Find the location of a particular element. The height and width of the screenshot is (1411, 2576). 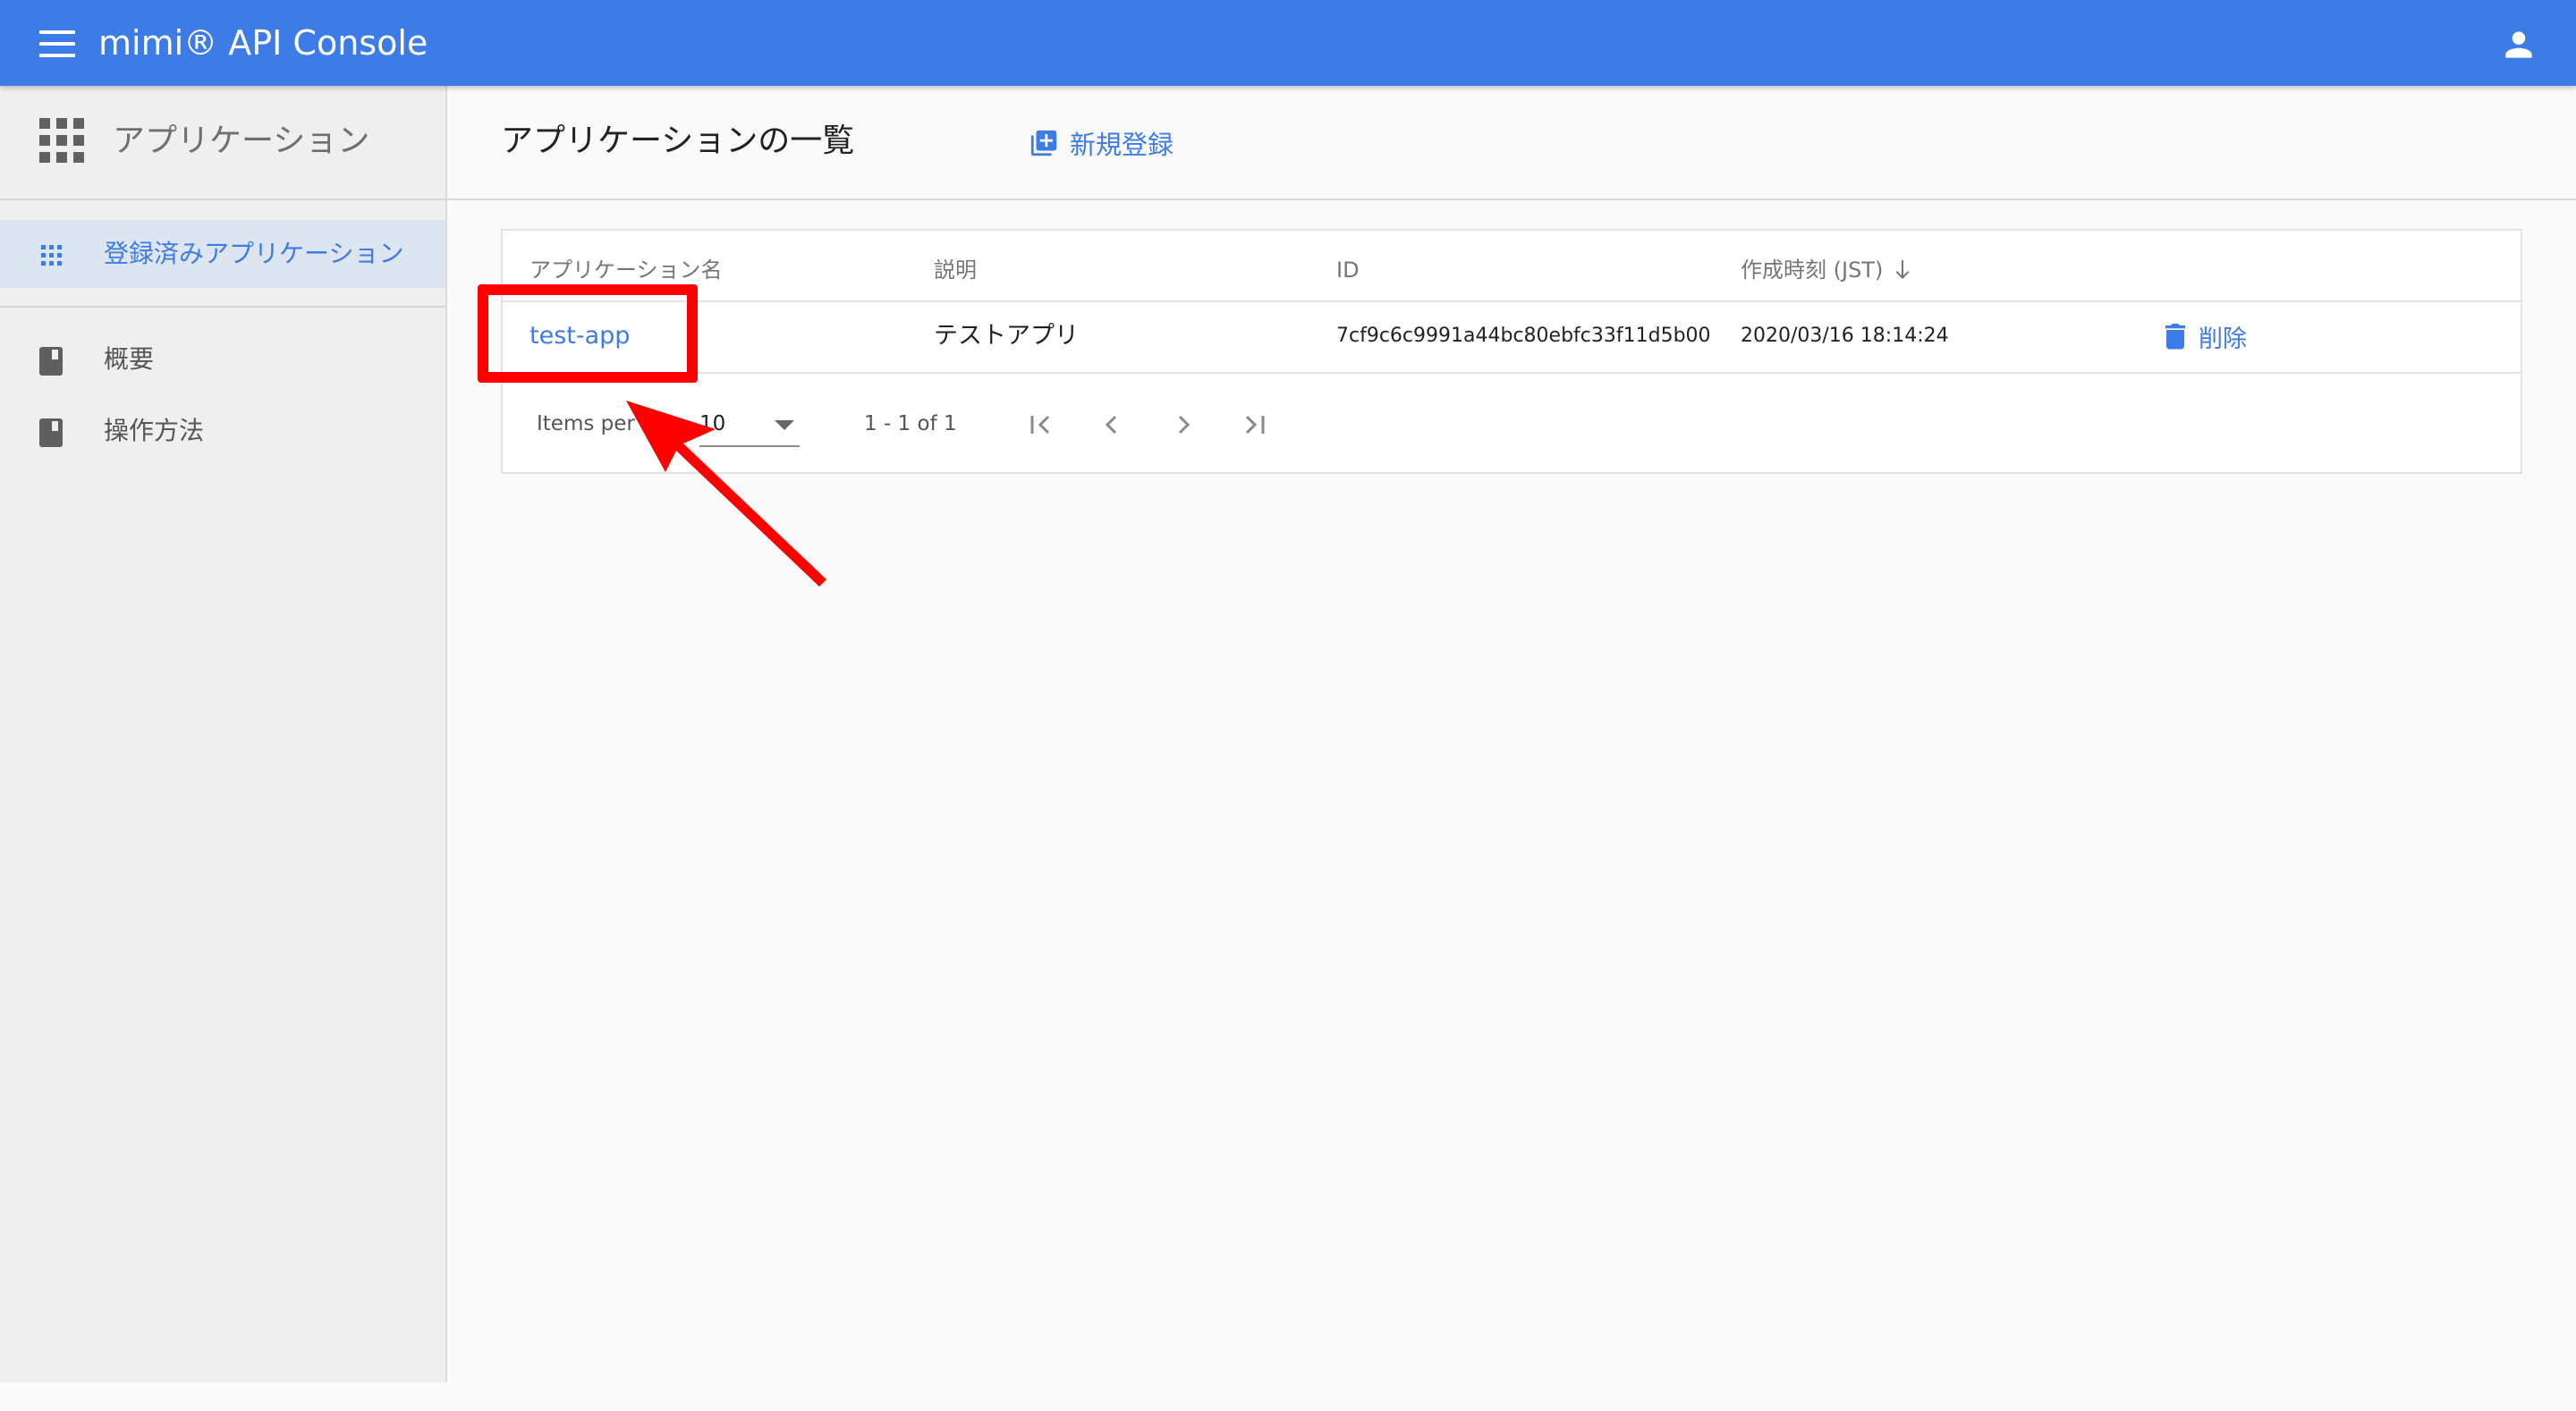

add-box-icon is located at coordinates (1043, 143).